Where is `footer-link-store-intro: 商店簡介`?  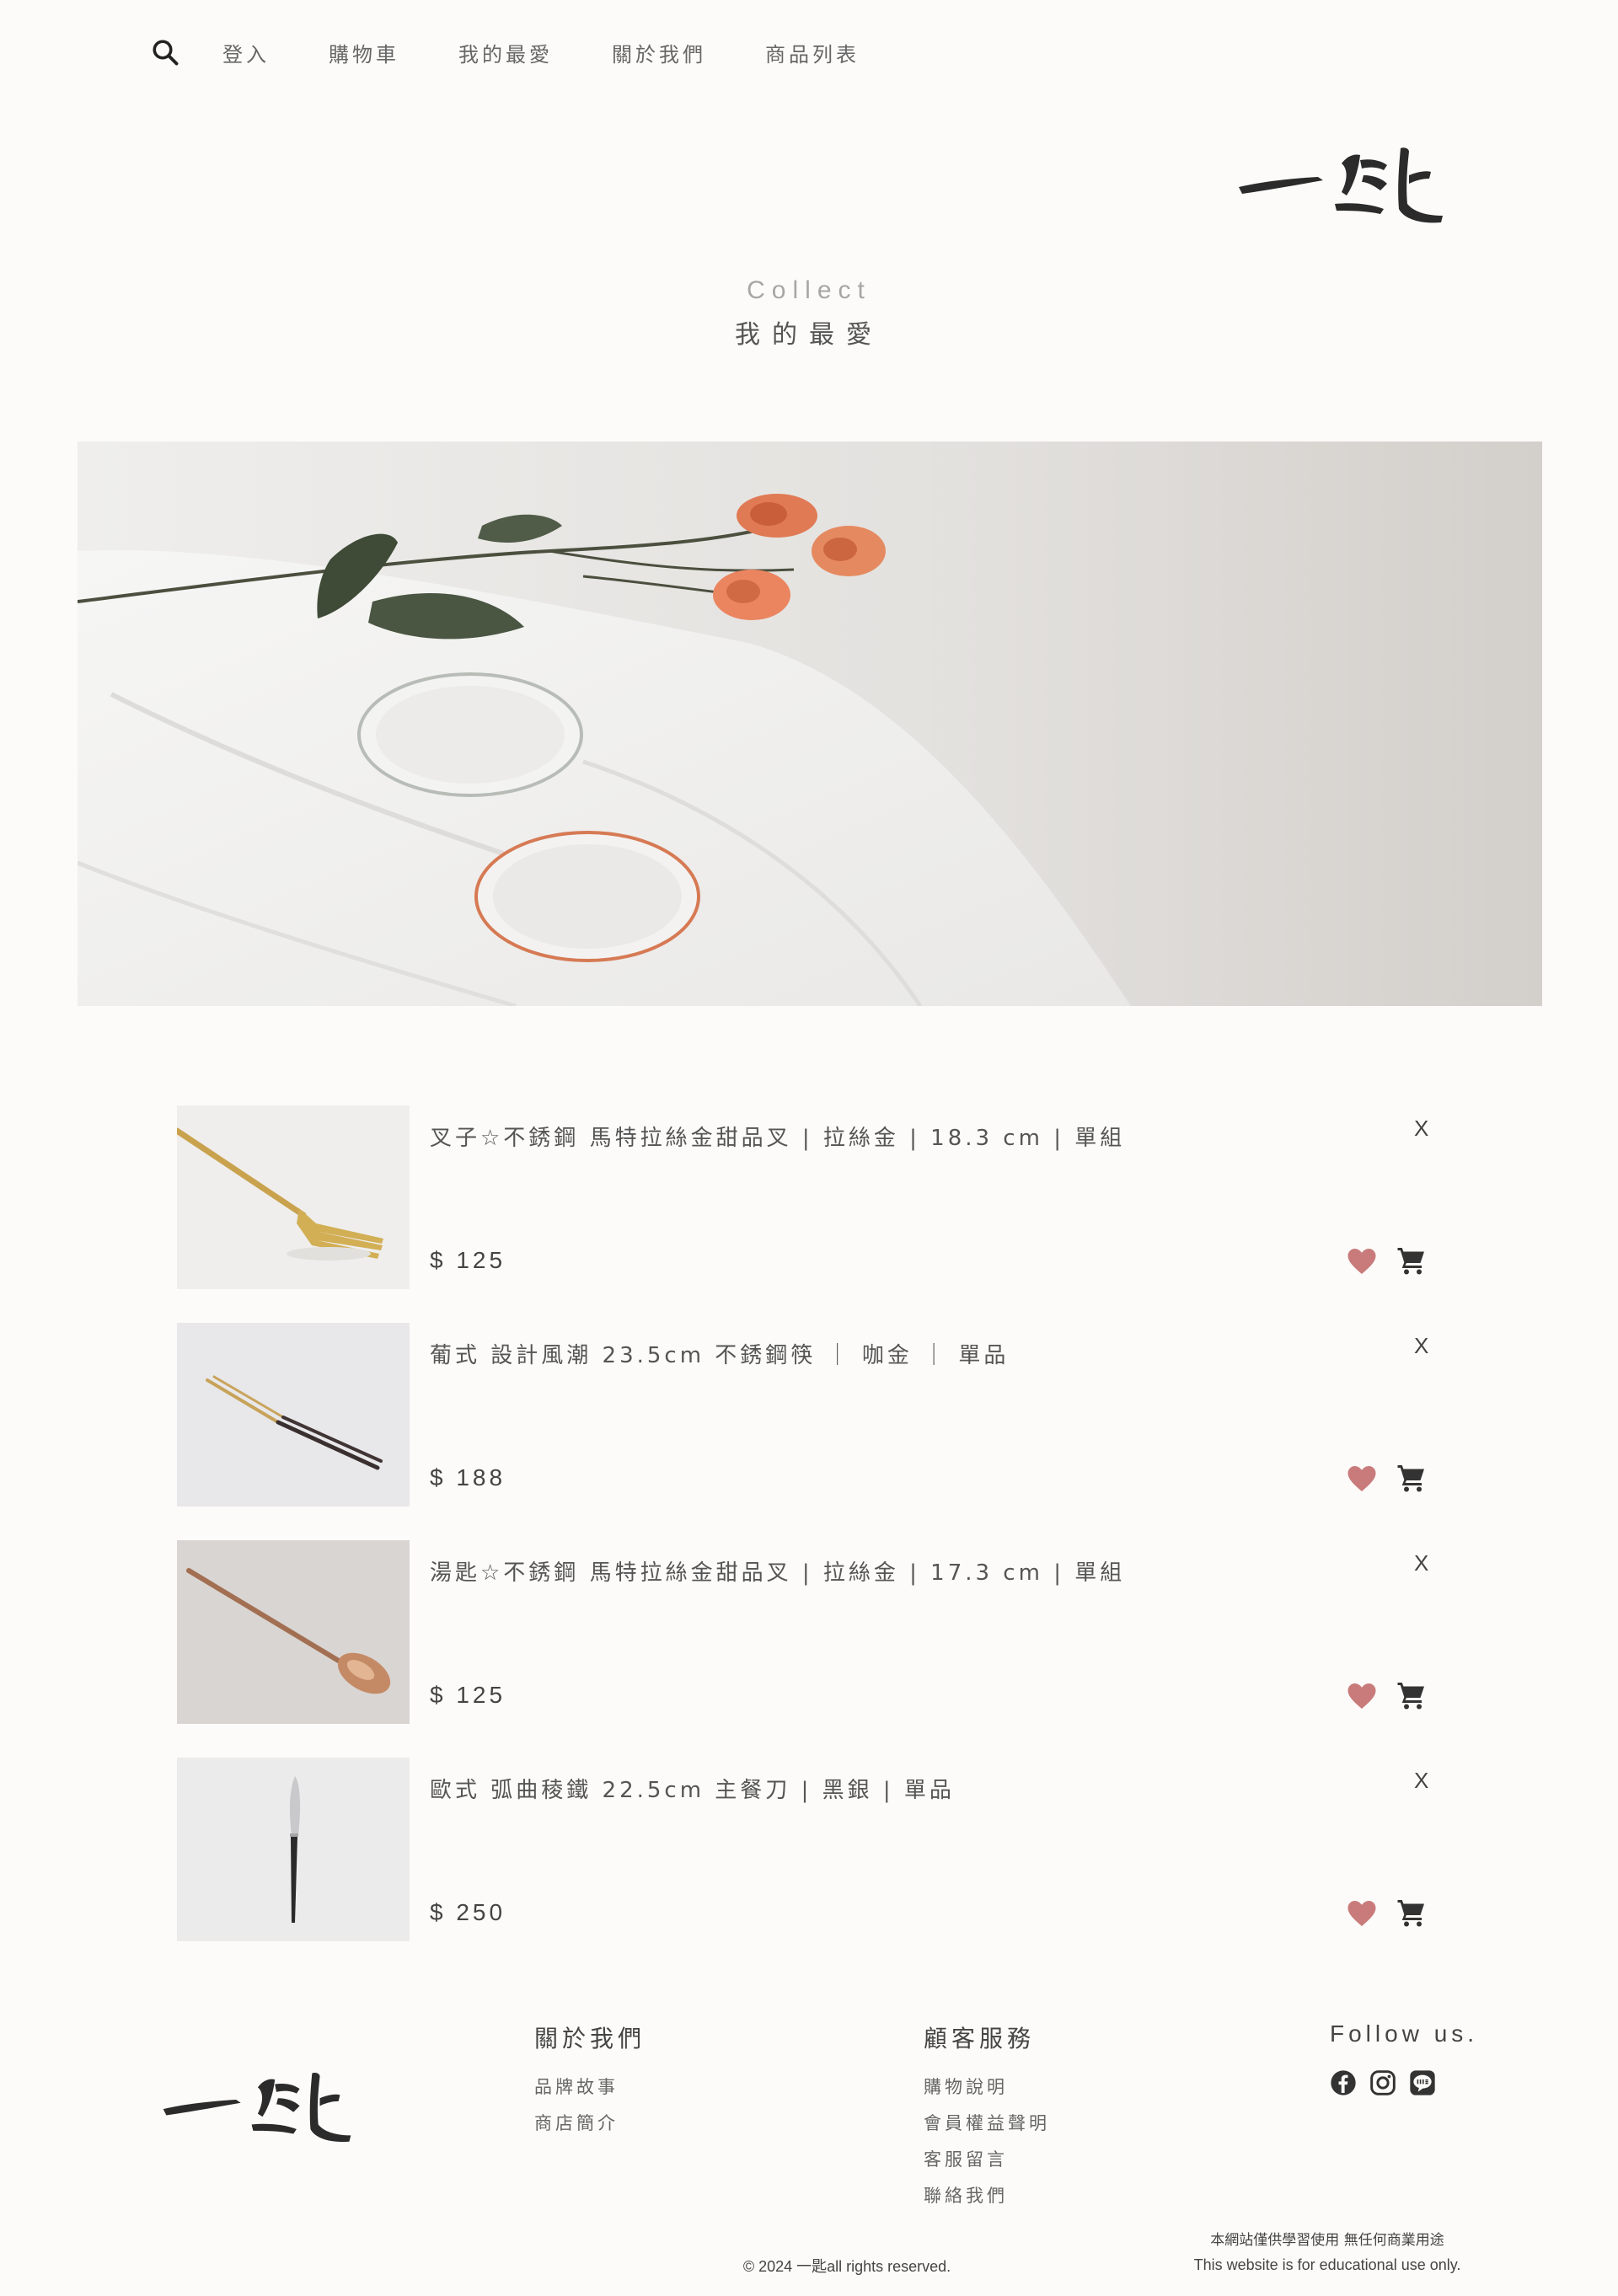 footer-link-store-intro: 商店簡介 is located at coordinates (590, 2124).